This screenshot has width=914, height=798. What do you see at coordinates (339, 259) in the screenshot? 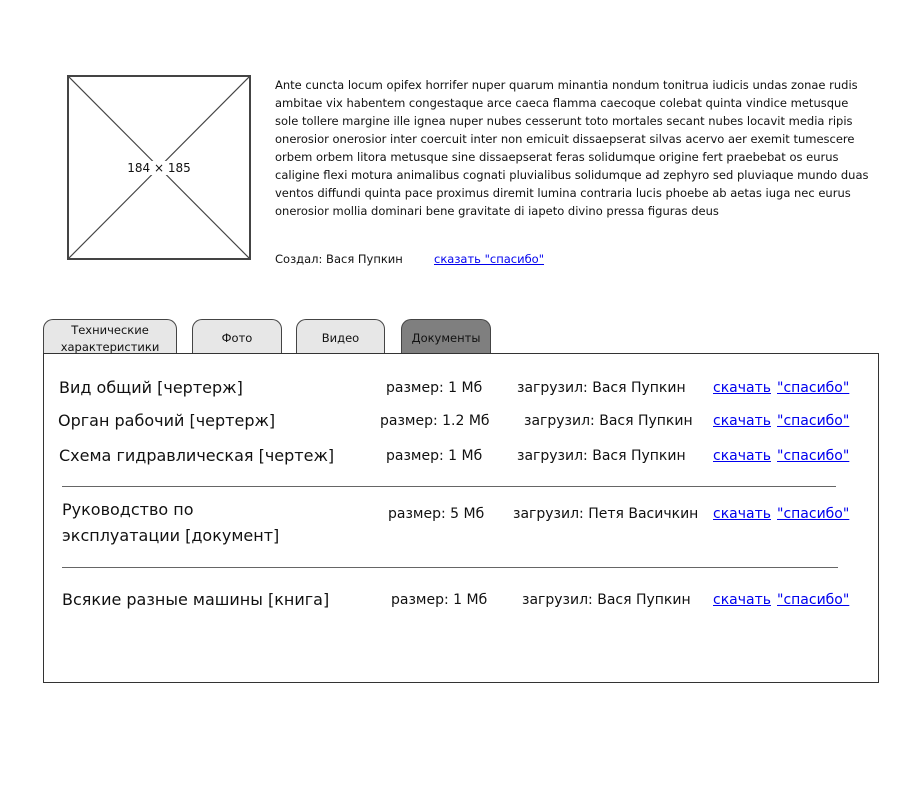
I see `author-line: Создал: Вася Пупкин` at bounding box center [339, 259].